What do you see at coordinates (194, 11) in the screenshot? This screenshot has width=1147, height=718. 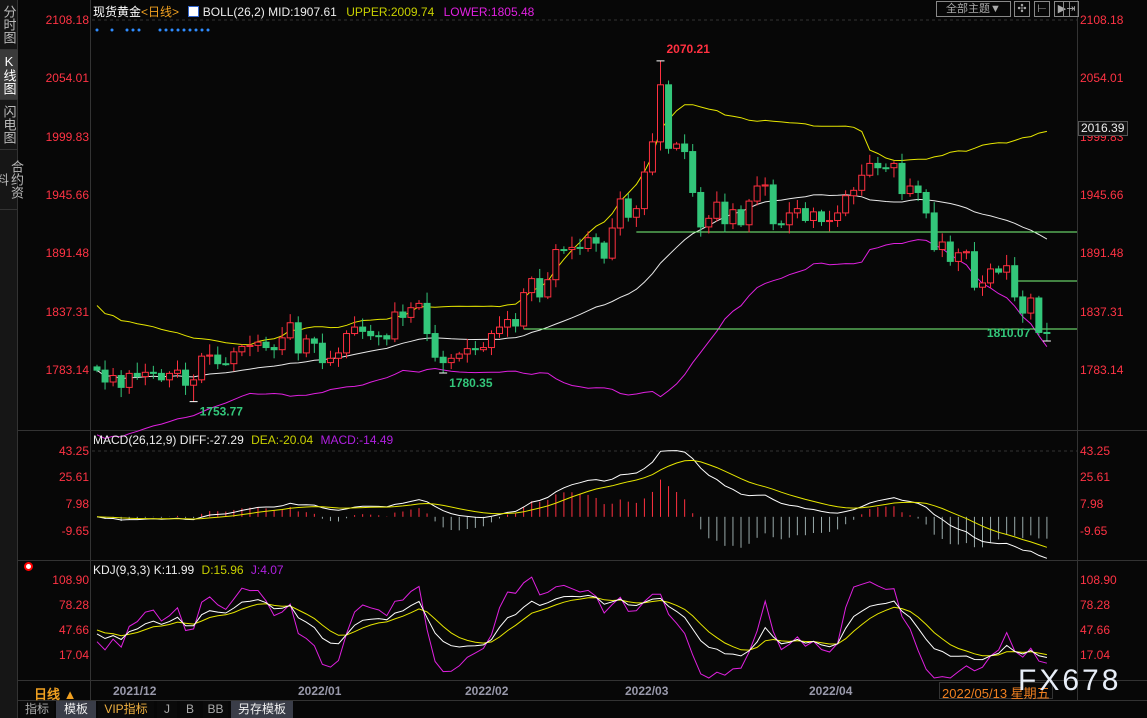 I see `indicator-icon` at bounding box center [194, 11].